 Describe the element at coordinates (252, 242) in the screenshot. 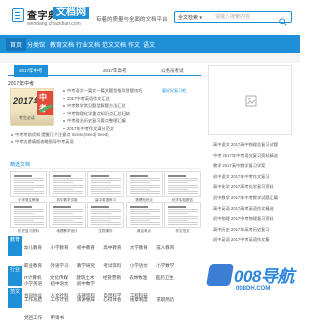

I see `side-category-item: 初中英语 2017中考英语作文集` at that location.